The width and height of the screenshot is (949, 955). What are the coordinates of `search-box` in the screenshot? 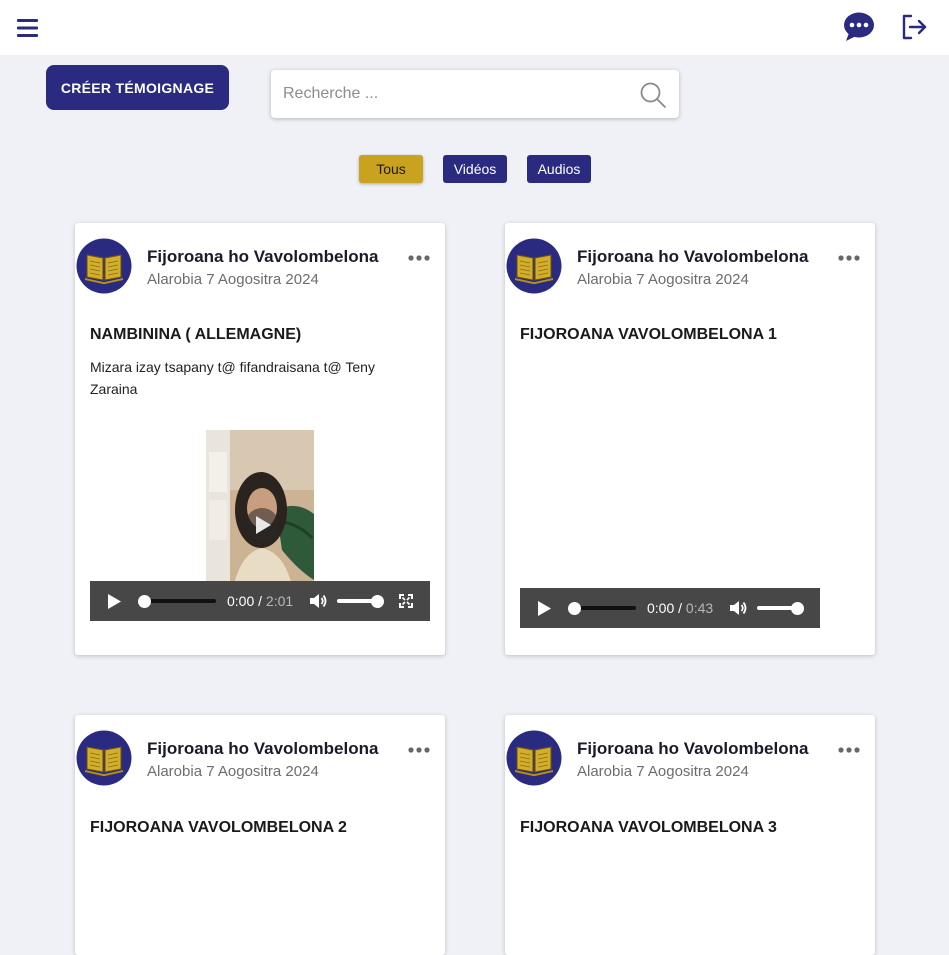 It's located at (475, 94).